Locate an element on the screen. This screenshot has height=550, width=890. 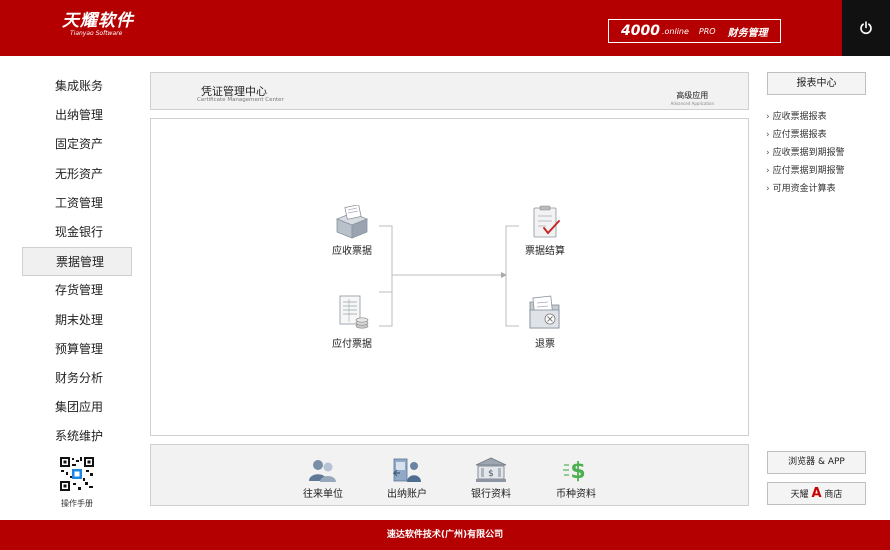
advanced-application-link: 高级应用 Advanced Application is located at coordinates (692, 98).